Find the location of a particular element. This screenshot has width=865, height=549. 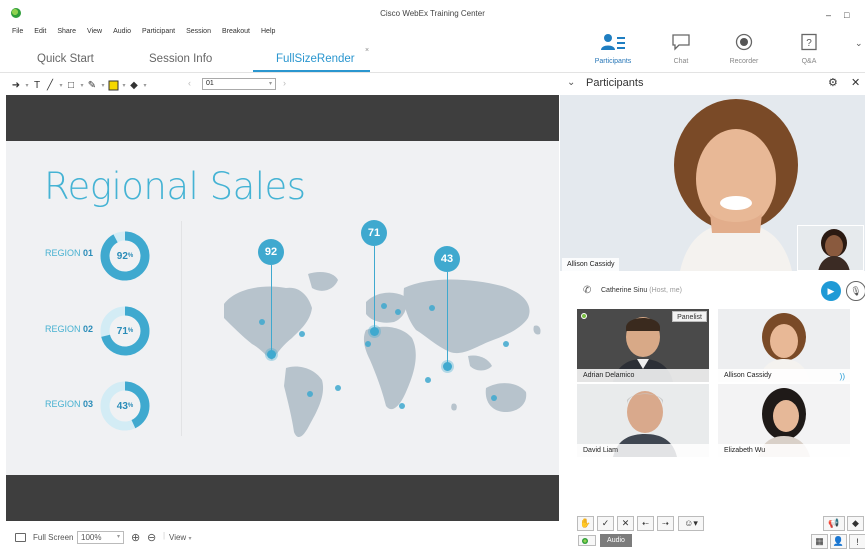

zoom-out-icon: ⊖ is located at coordinates (151, 537).